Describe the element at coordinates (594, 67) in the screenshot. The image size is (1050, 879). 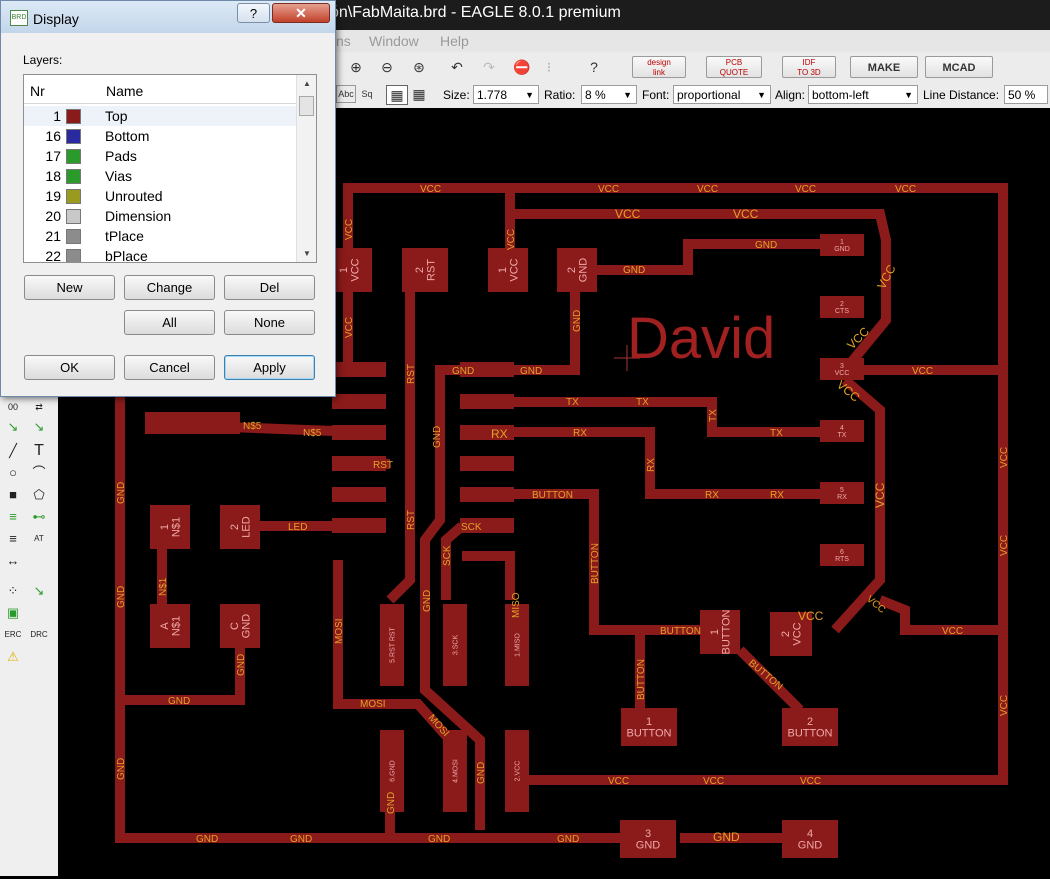
I see `help-icon: ?` at that location.